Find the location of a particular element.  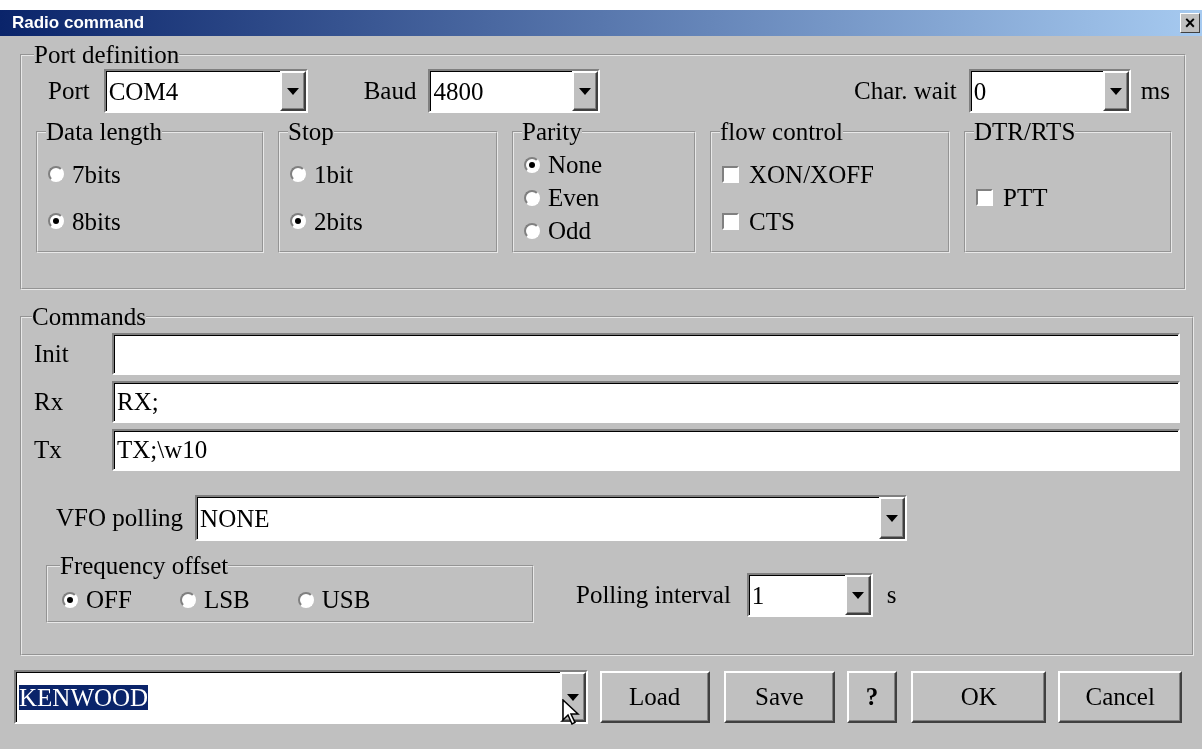

input-field: RX; is located at coordinates (646, 402).